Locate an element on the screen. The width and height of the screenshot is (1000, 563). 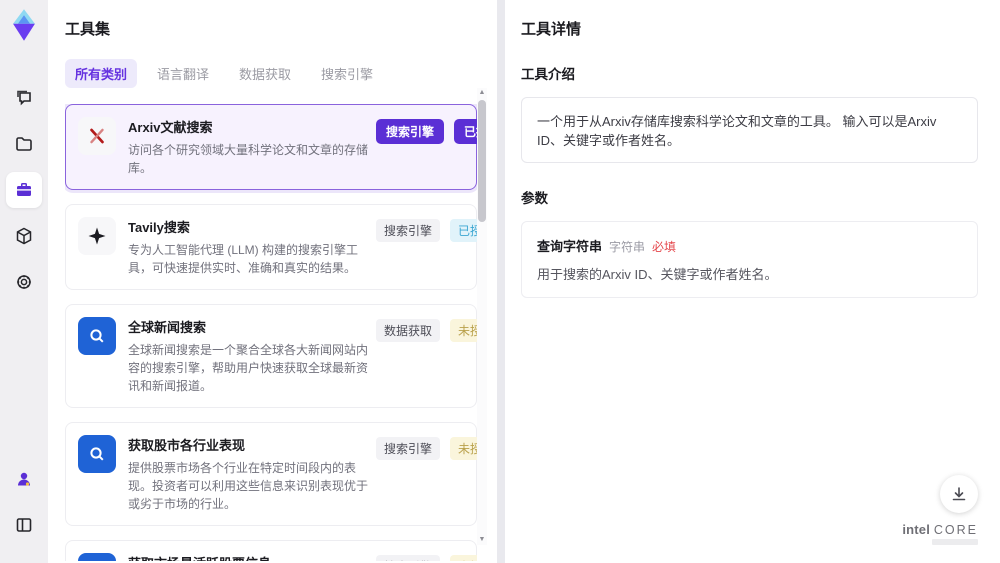
panel-divider is located at coordinates (501, 281).